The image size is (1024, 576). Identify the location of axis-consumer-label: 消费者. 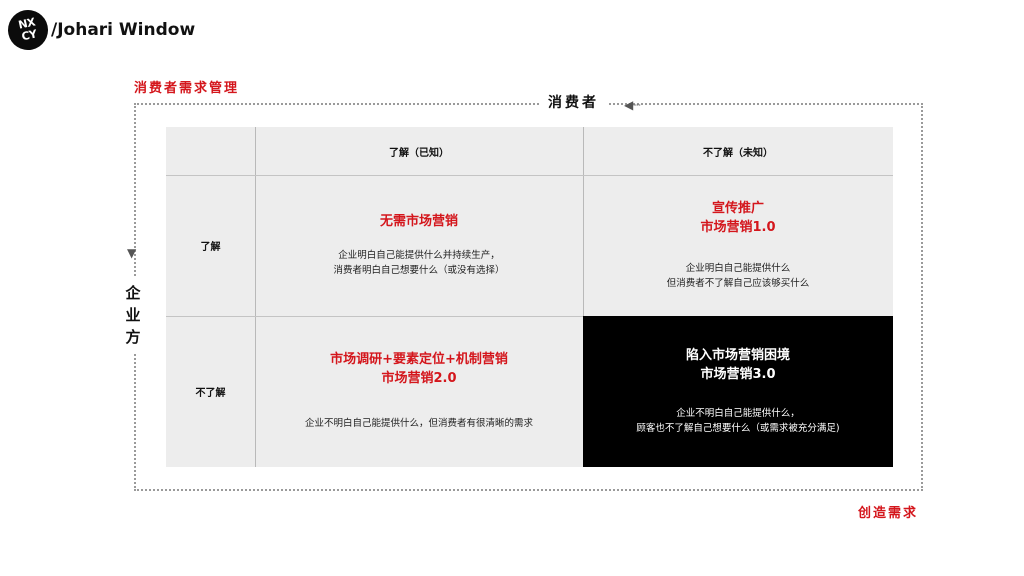
(573, 102).